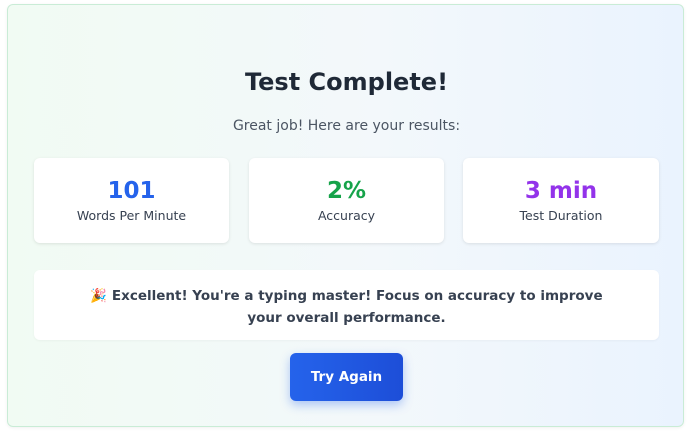 This screenshot has height=444, width=700. I want to click on stat-card-duration: 3 min Test Duration, so click(561, 200).